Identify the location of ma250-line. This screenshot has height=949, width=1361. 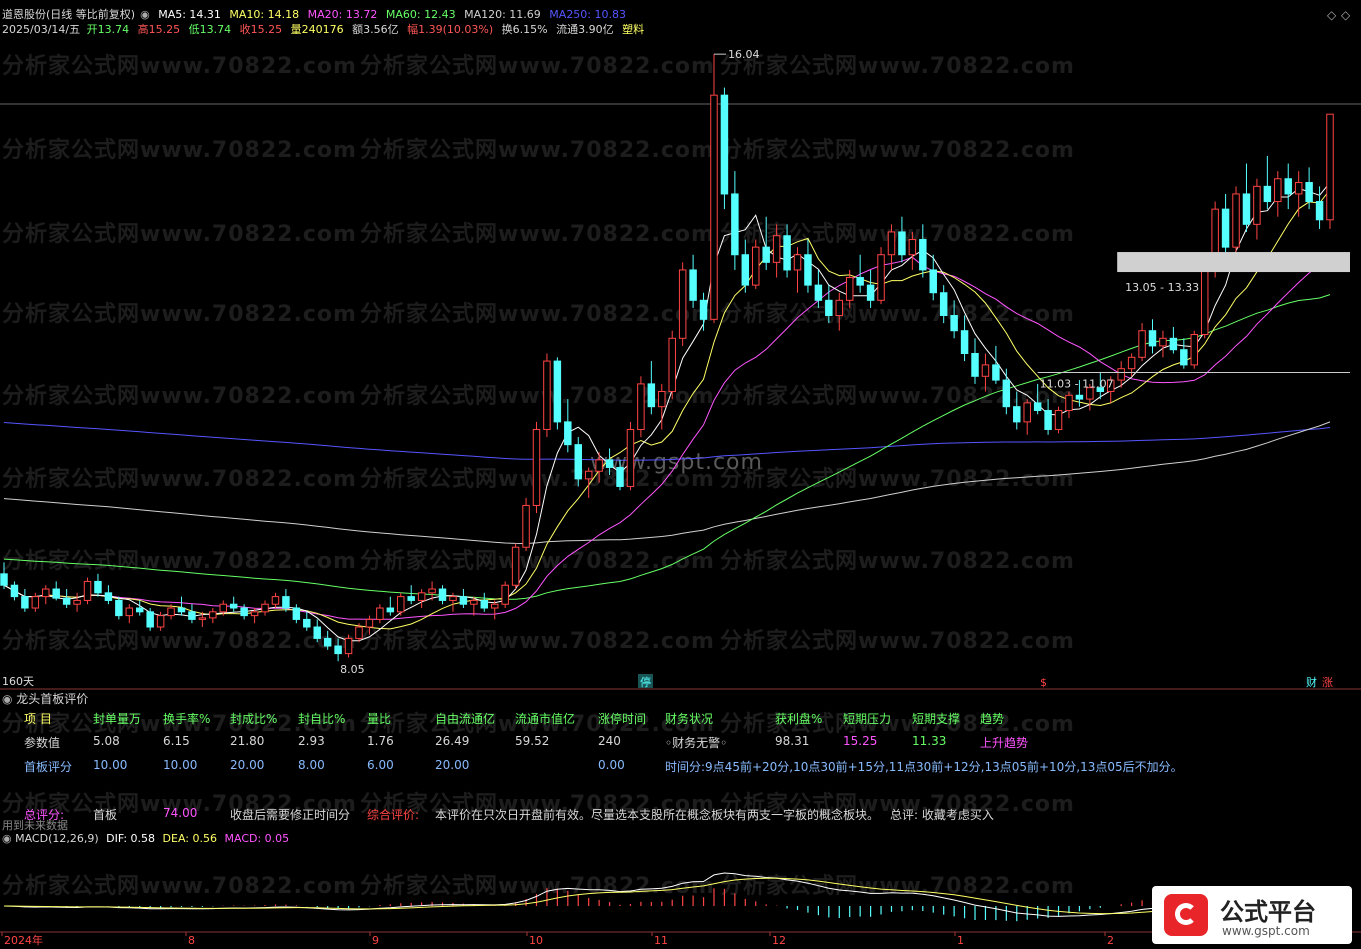
(667, 441).